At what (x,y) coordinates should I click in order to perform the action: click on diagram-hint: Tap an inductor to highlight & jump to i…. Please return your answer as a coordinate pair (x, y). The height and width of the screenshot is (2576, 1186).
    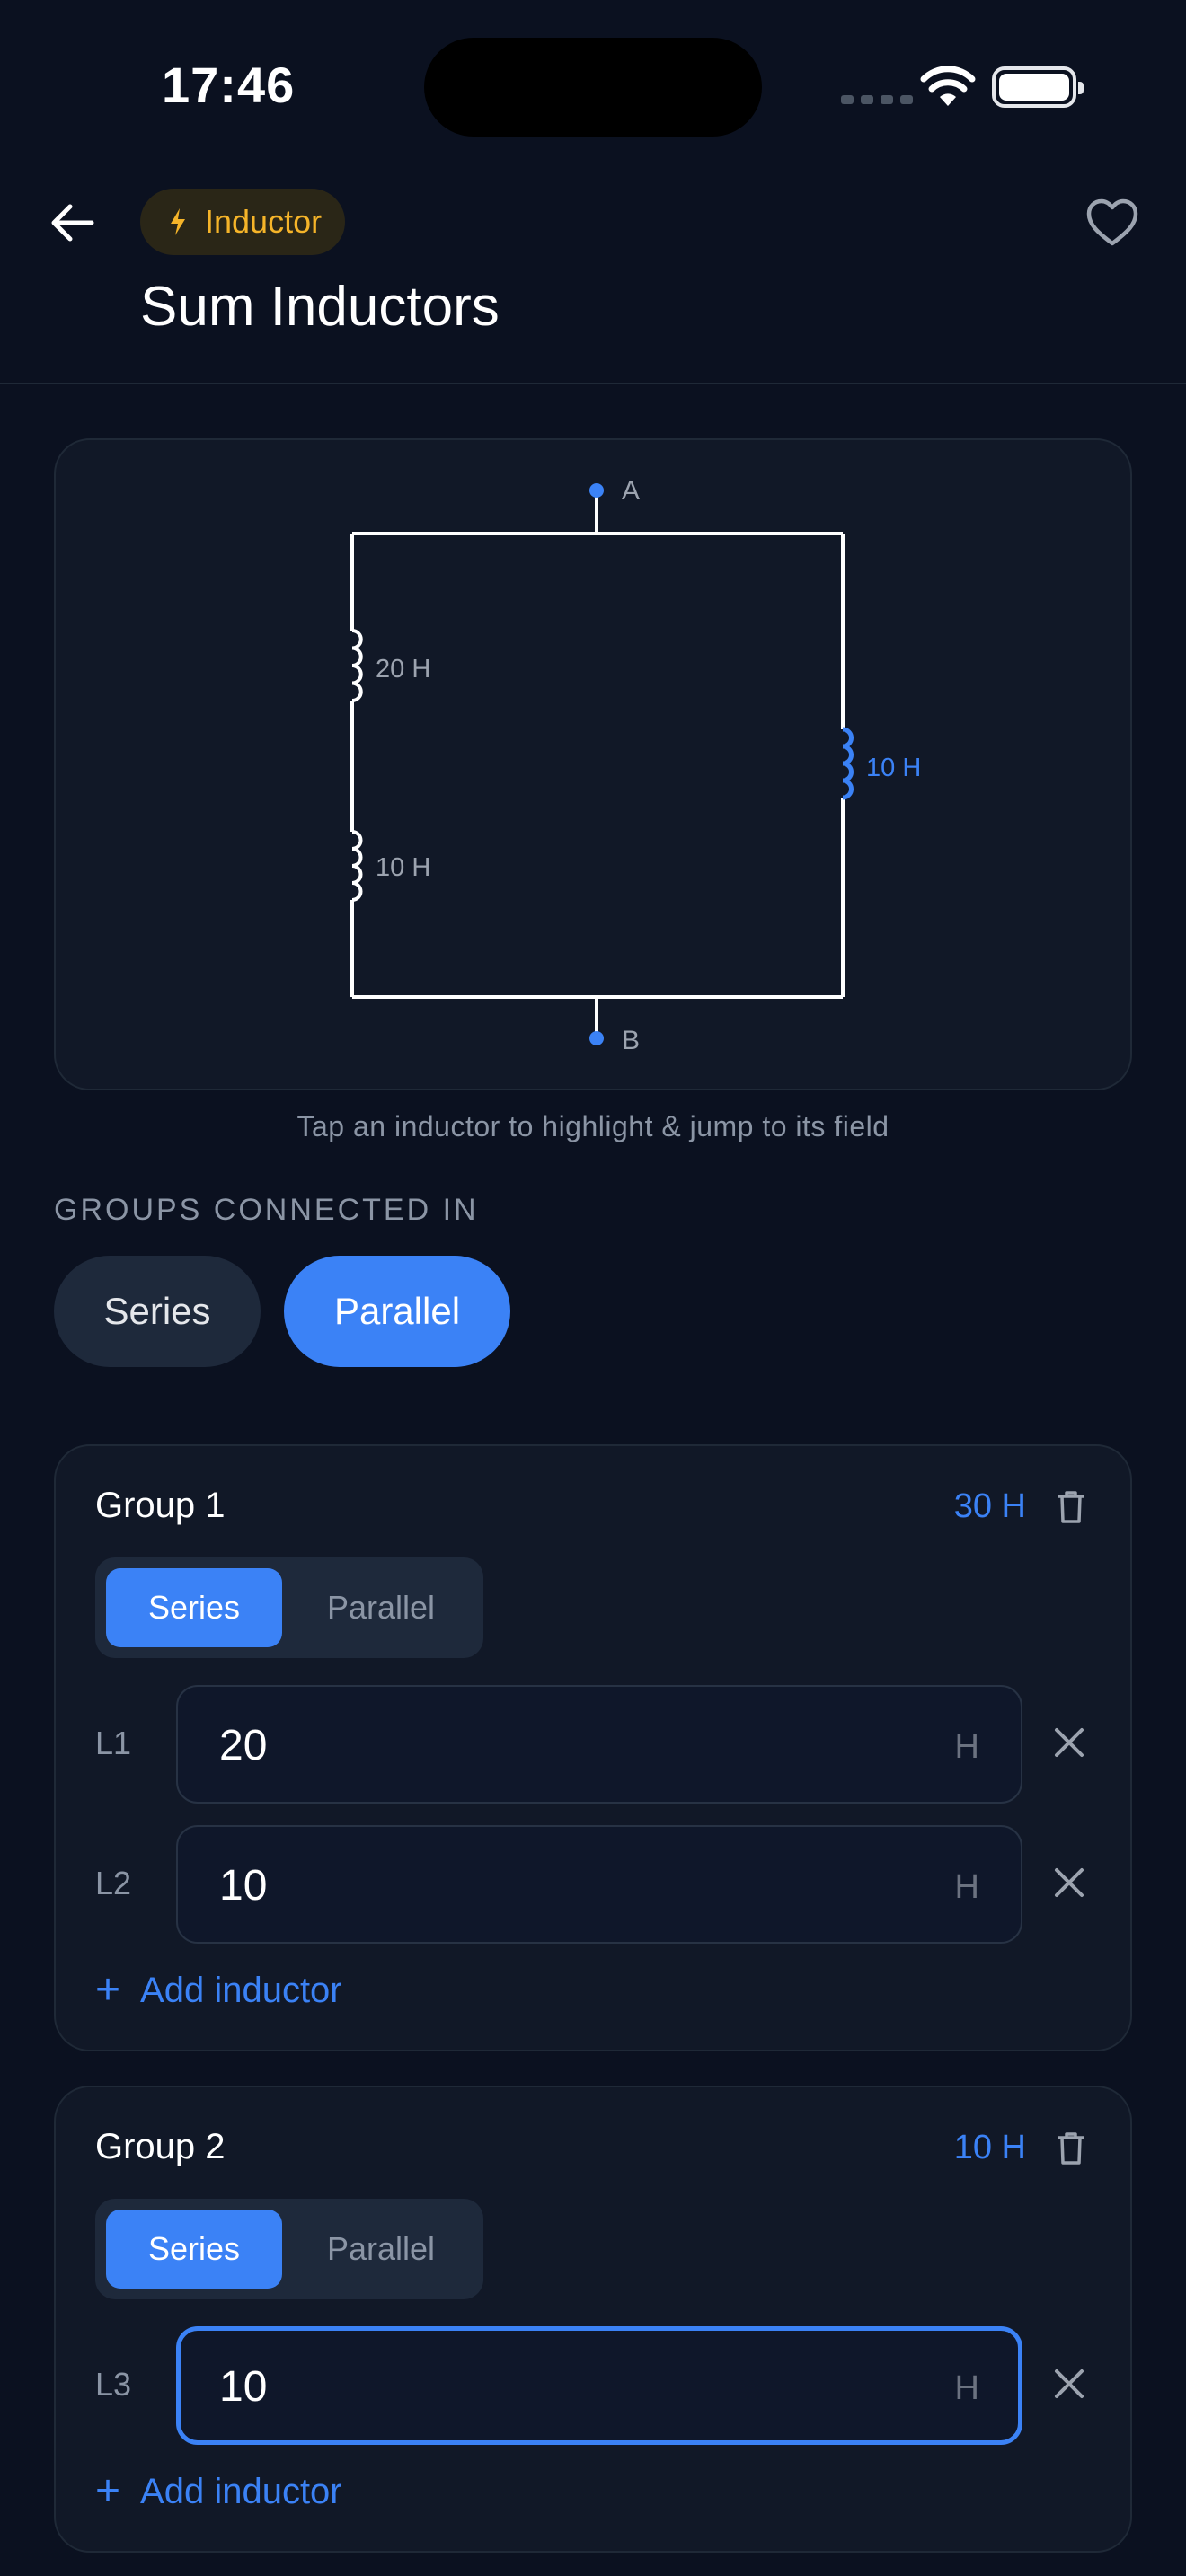
    Looking at the image, I should click on (593, 1126).